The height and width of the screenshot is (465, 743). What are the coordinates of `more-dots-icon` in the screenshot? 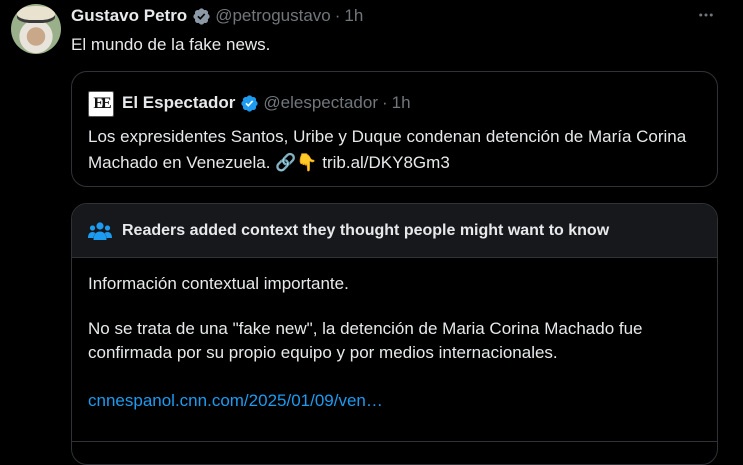 It's located at (706, 15).